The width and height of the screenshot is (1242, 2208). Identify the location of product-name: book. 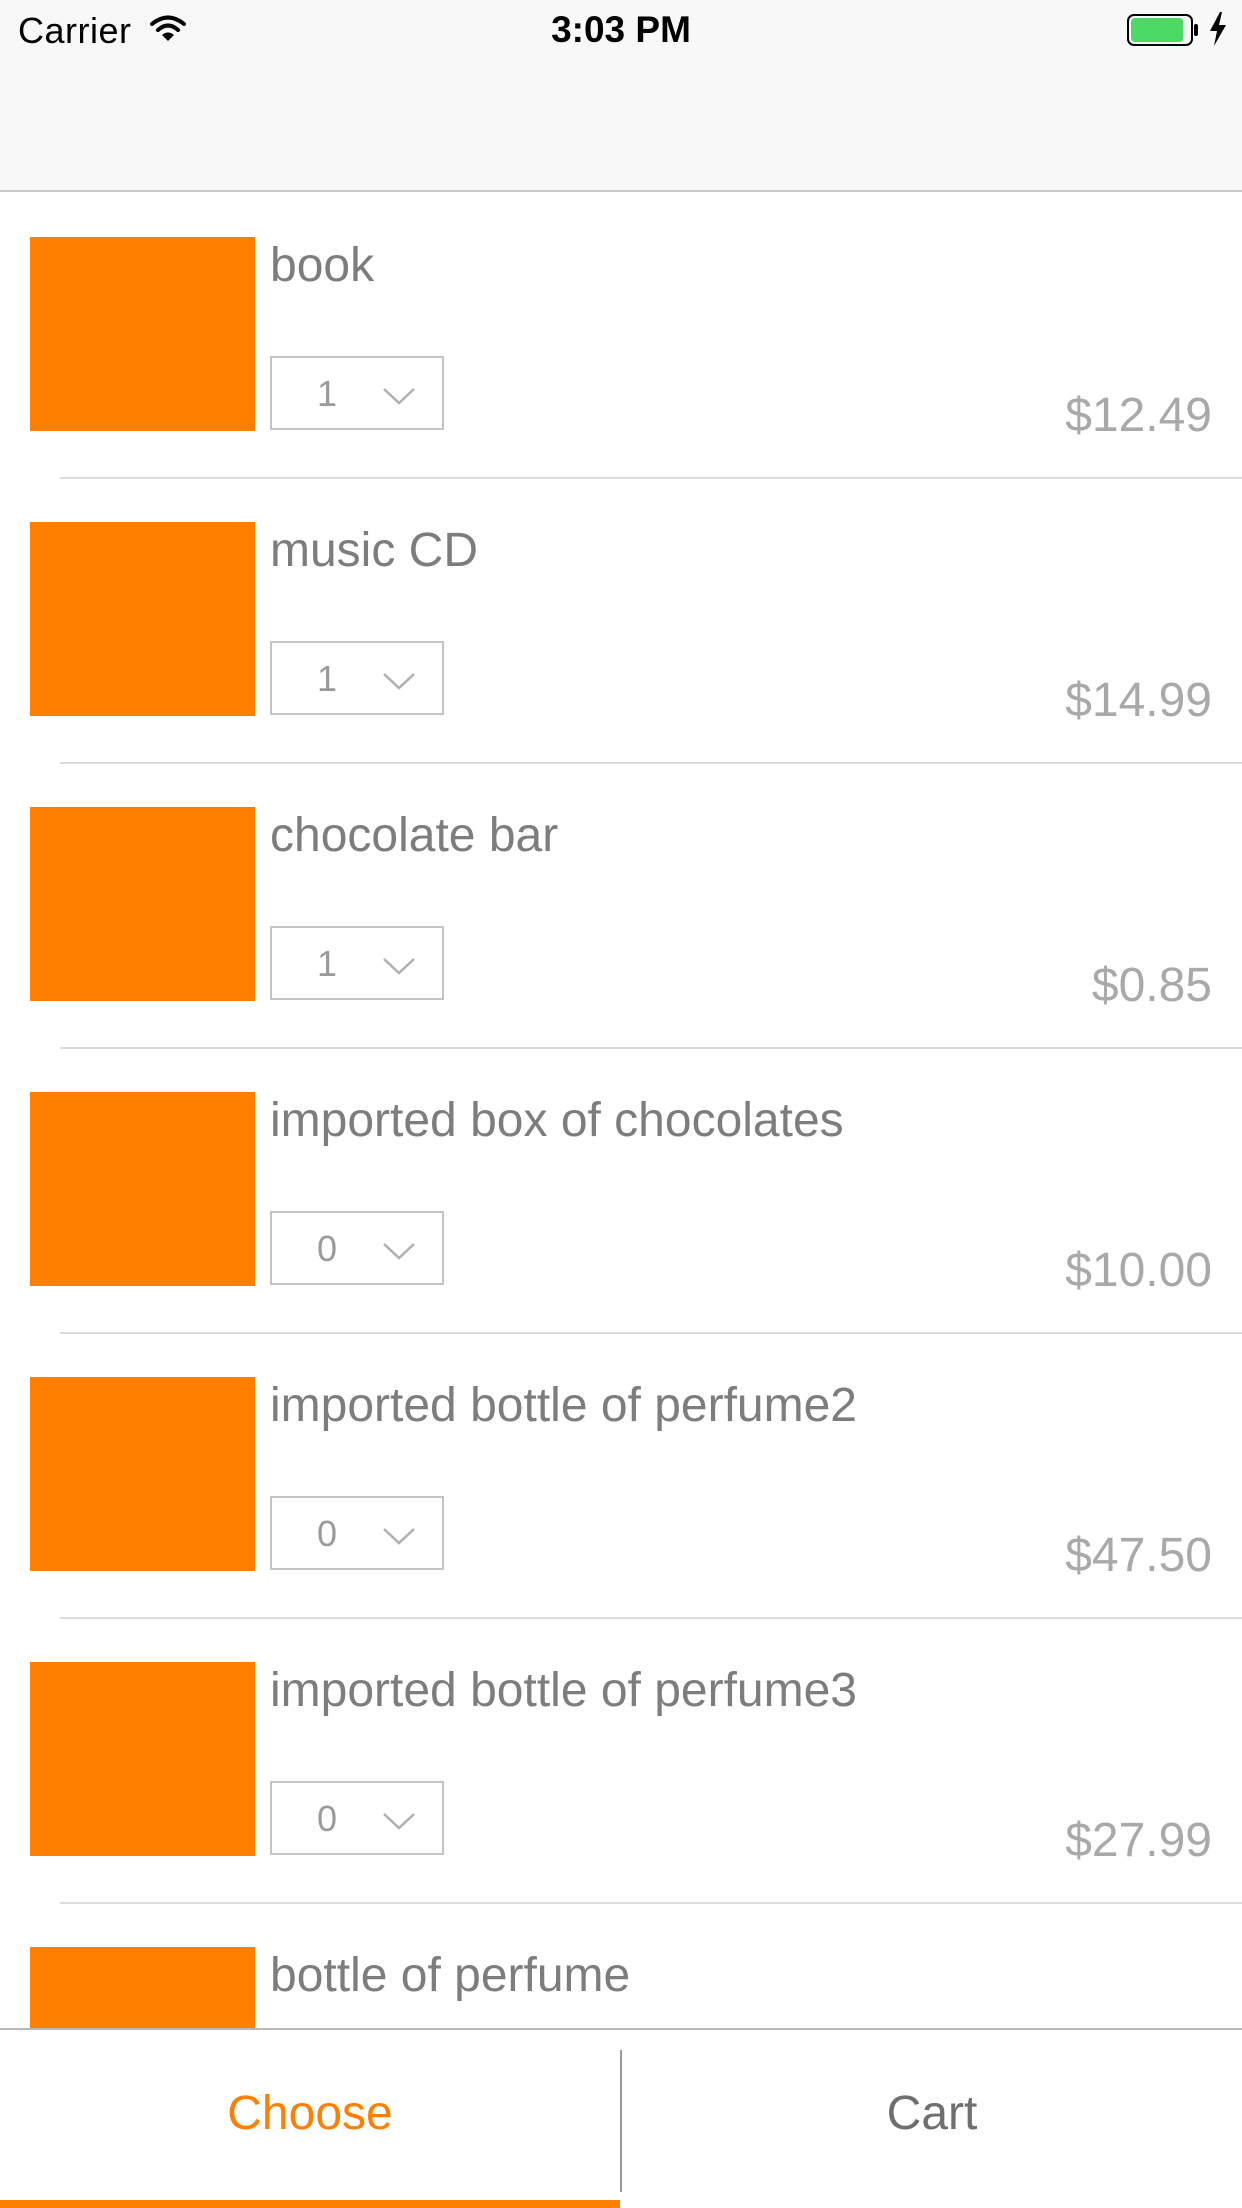
(322, 265).